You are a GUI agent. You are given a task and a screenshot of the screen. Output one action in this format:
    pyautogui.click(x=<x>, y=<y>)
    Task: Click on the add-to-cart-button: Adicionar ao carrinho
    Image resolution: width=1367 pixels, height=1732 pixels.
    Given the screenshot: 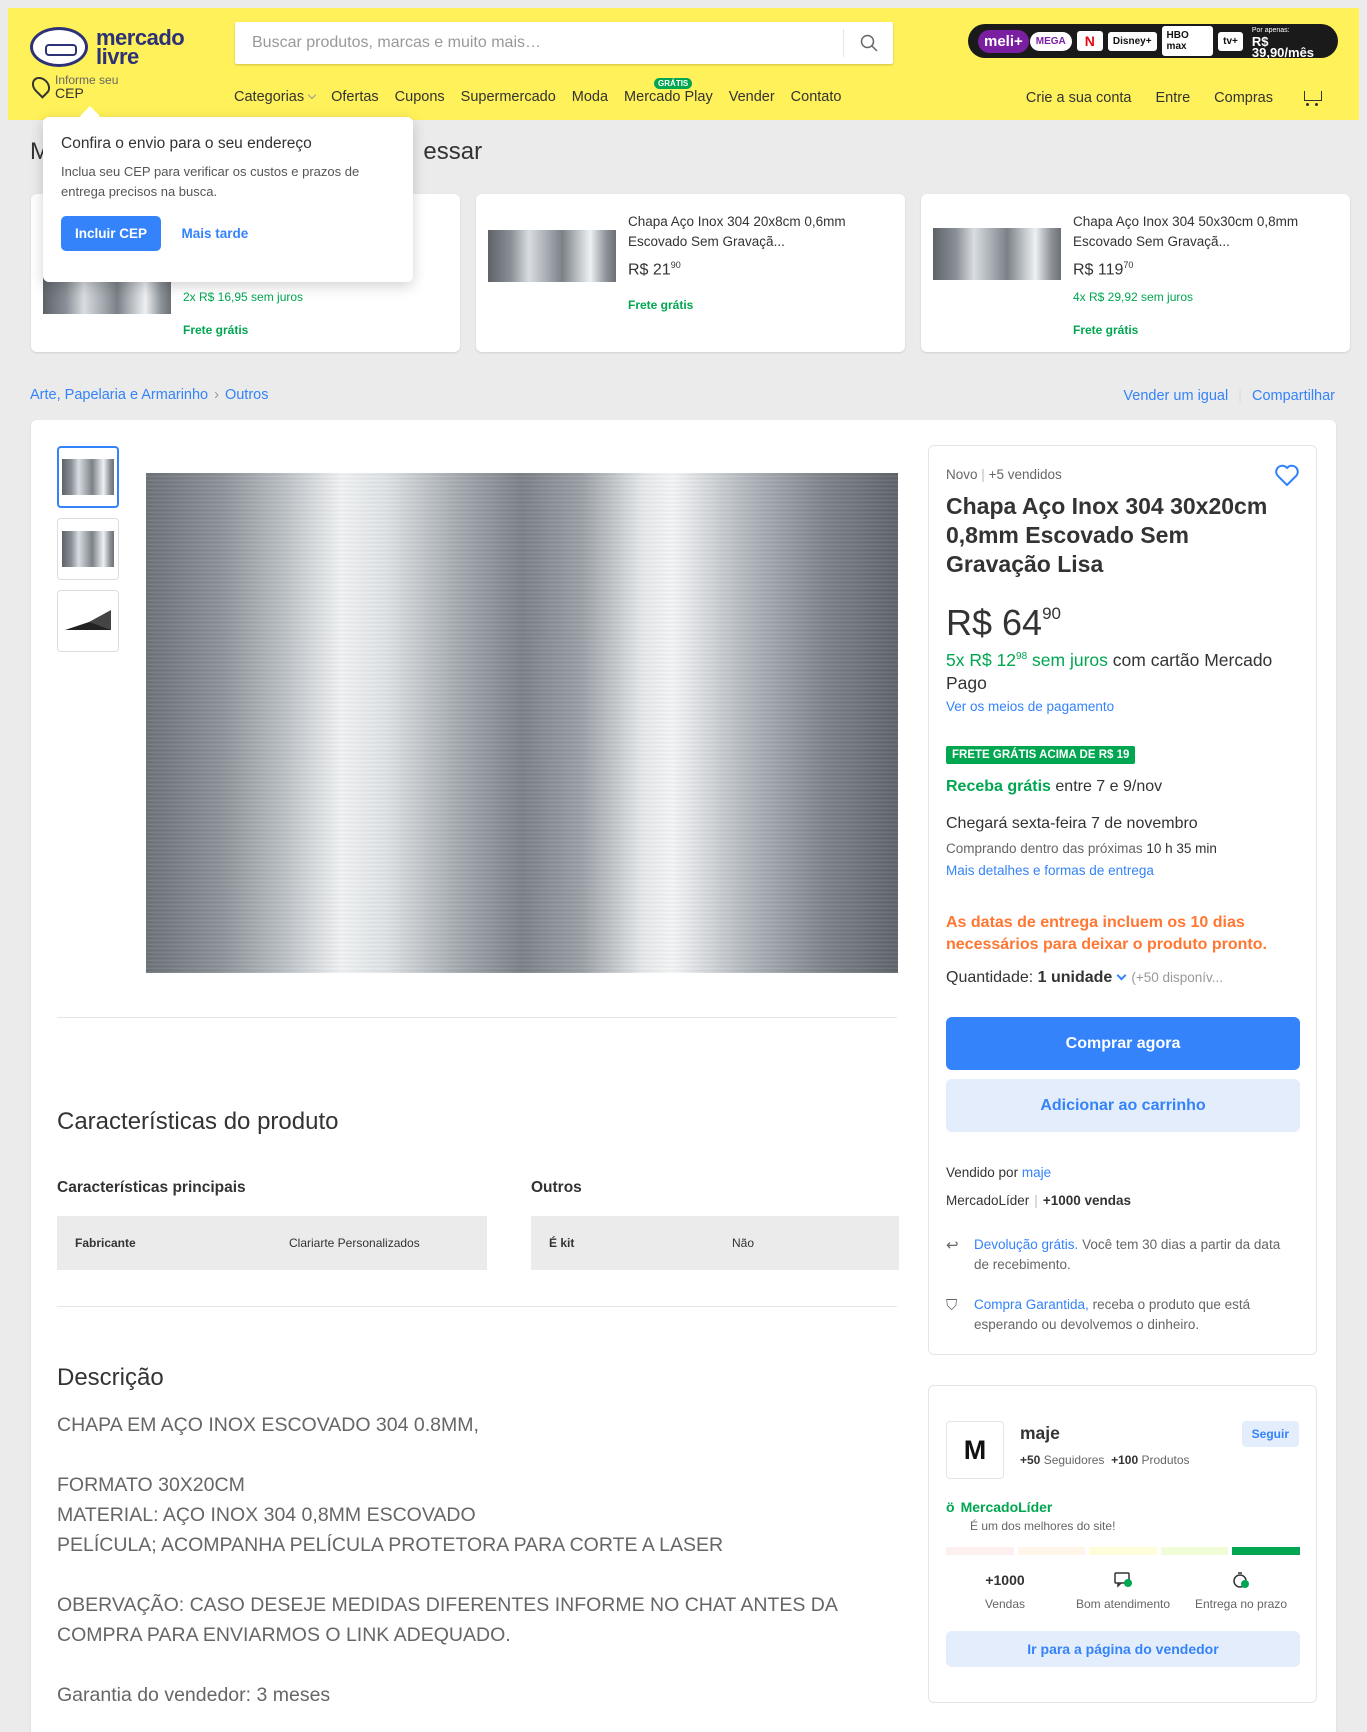 What is the action you would take?
    pyautogui.click(x=1123, y=1105)
    